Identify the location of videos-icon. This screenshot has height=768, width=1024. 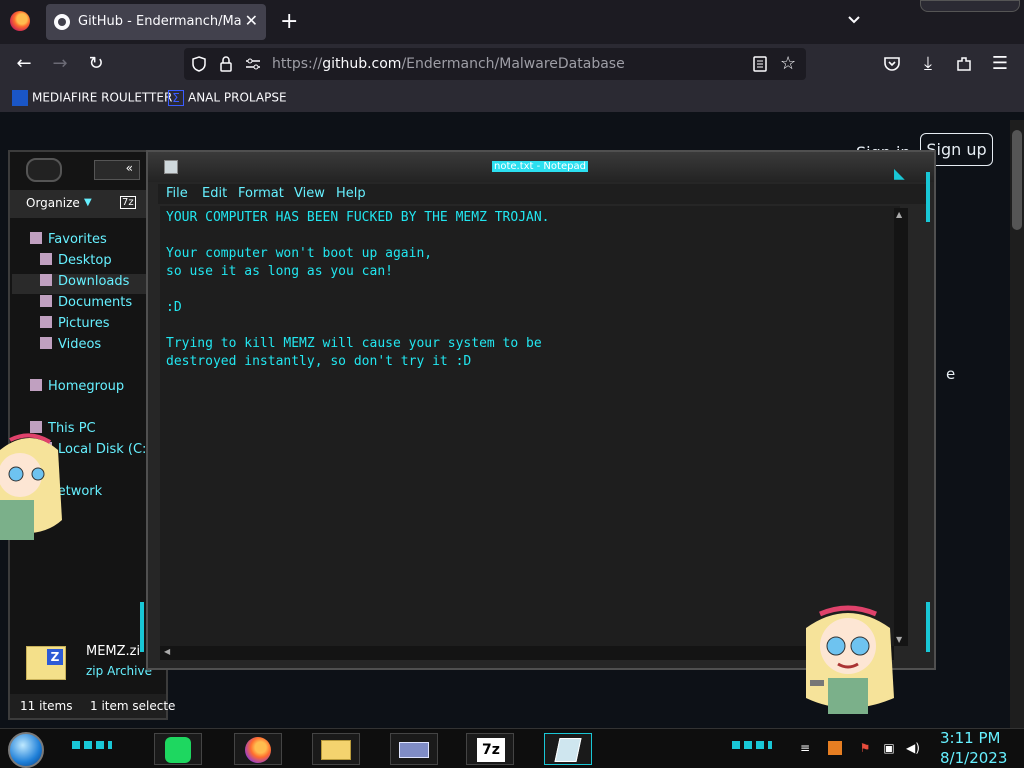
(46, 343).